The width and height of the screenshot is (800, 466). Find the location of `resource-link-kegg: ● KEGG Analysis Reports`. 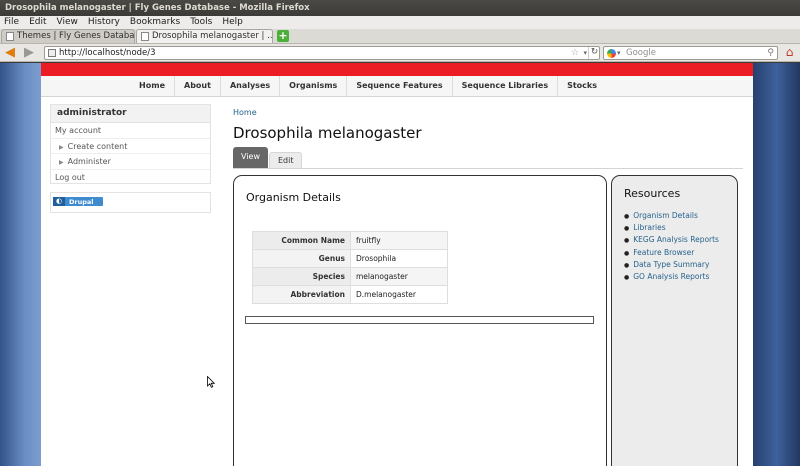

resource-link-kegg: ● KEGG Analysis Reports is located at coordinates (671, 240).